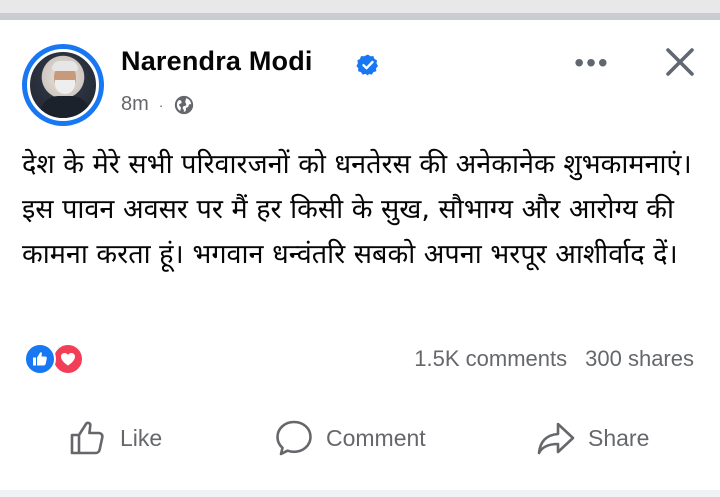 The width and height of the screenshot is (720, 497). Describe the element at coordinates (294, 438) in the screenshot. I see `comment-bubble-icon` at that location.